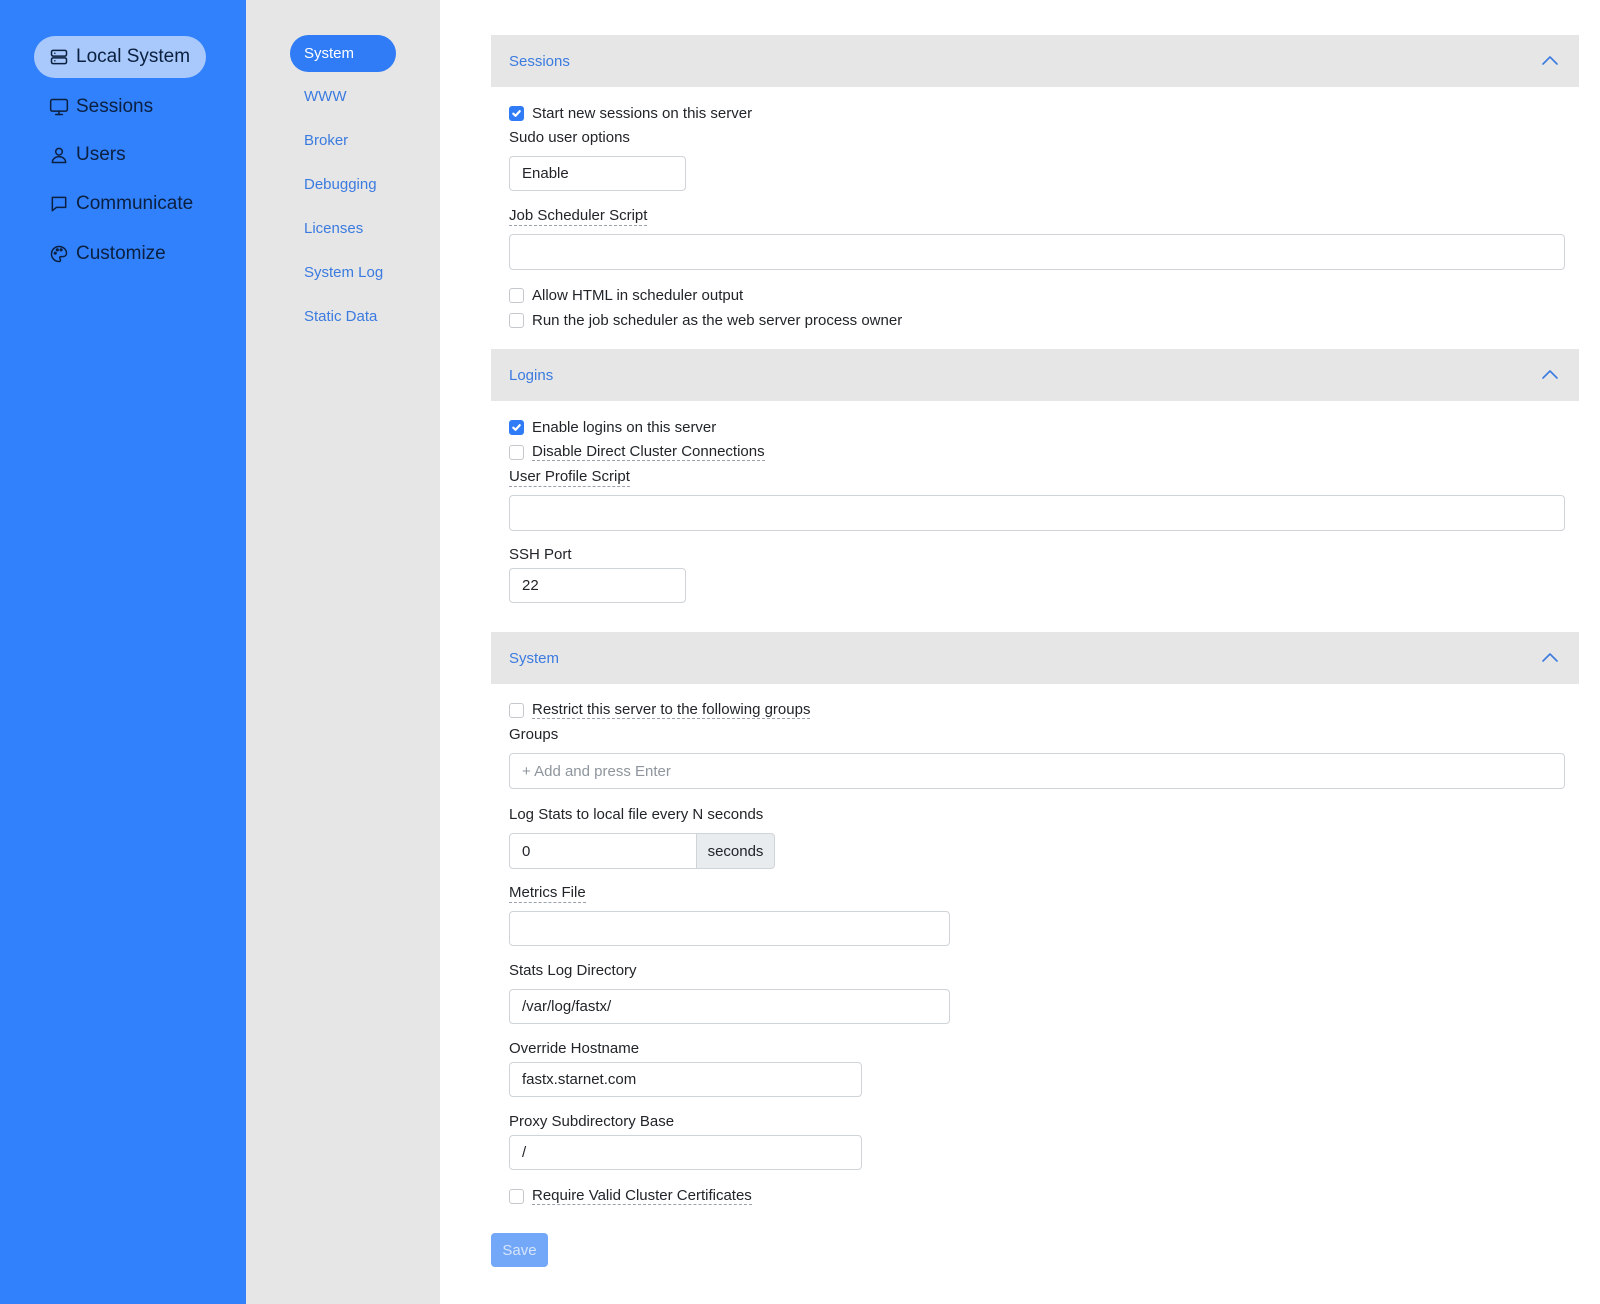 Image resolution: width=1600 pixels, height=1304 pixels. Describe the element at coordinates (636, 814) in the screenshot. I see `log-stats-label: Log Stats to local file every N seconds` at that location.